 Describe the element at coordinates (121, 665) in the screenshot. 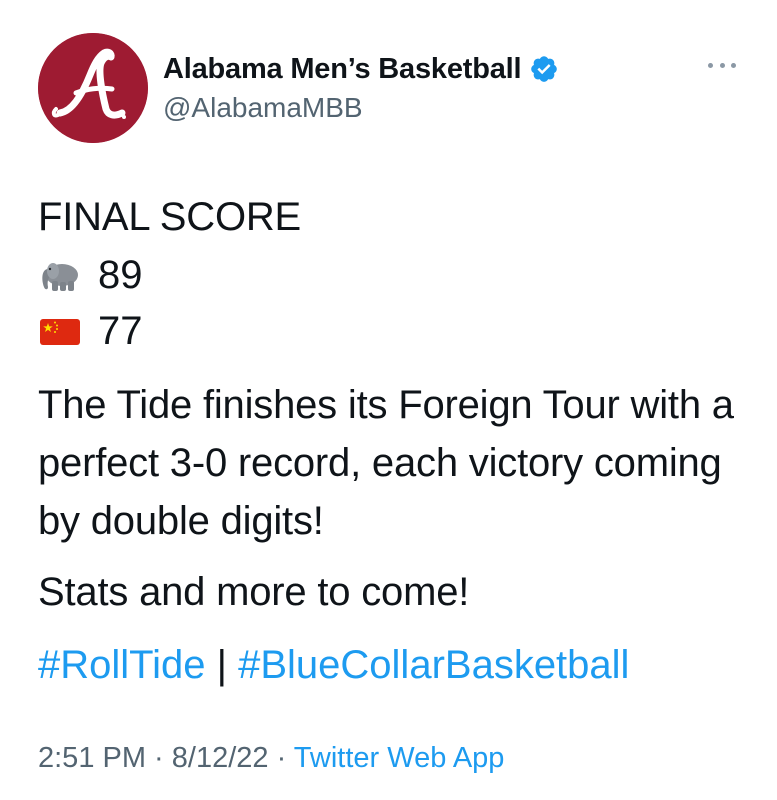

I see `hashtag-rolltide: #RollTide` at that location.